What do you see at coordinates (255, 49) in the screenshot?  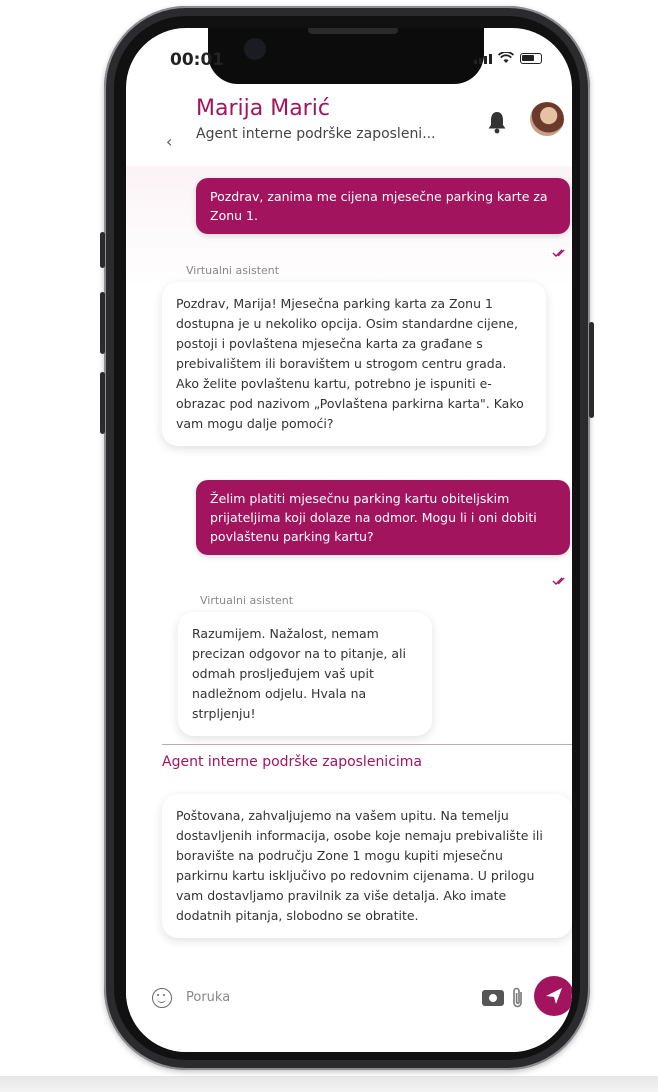 I see `front-camera` at bounding box center [255, 49].